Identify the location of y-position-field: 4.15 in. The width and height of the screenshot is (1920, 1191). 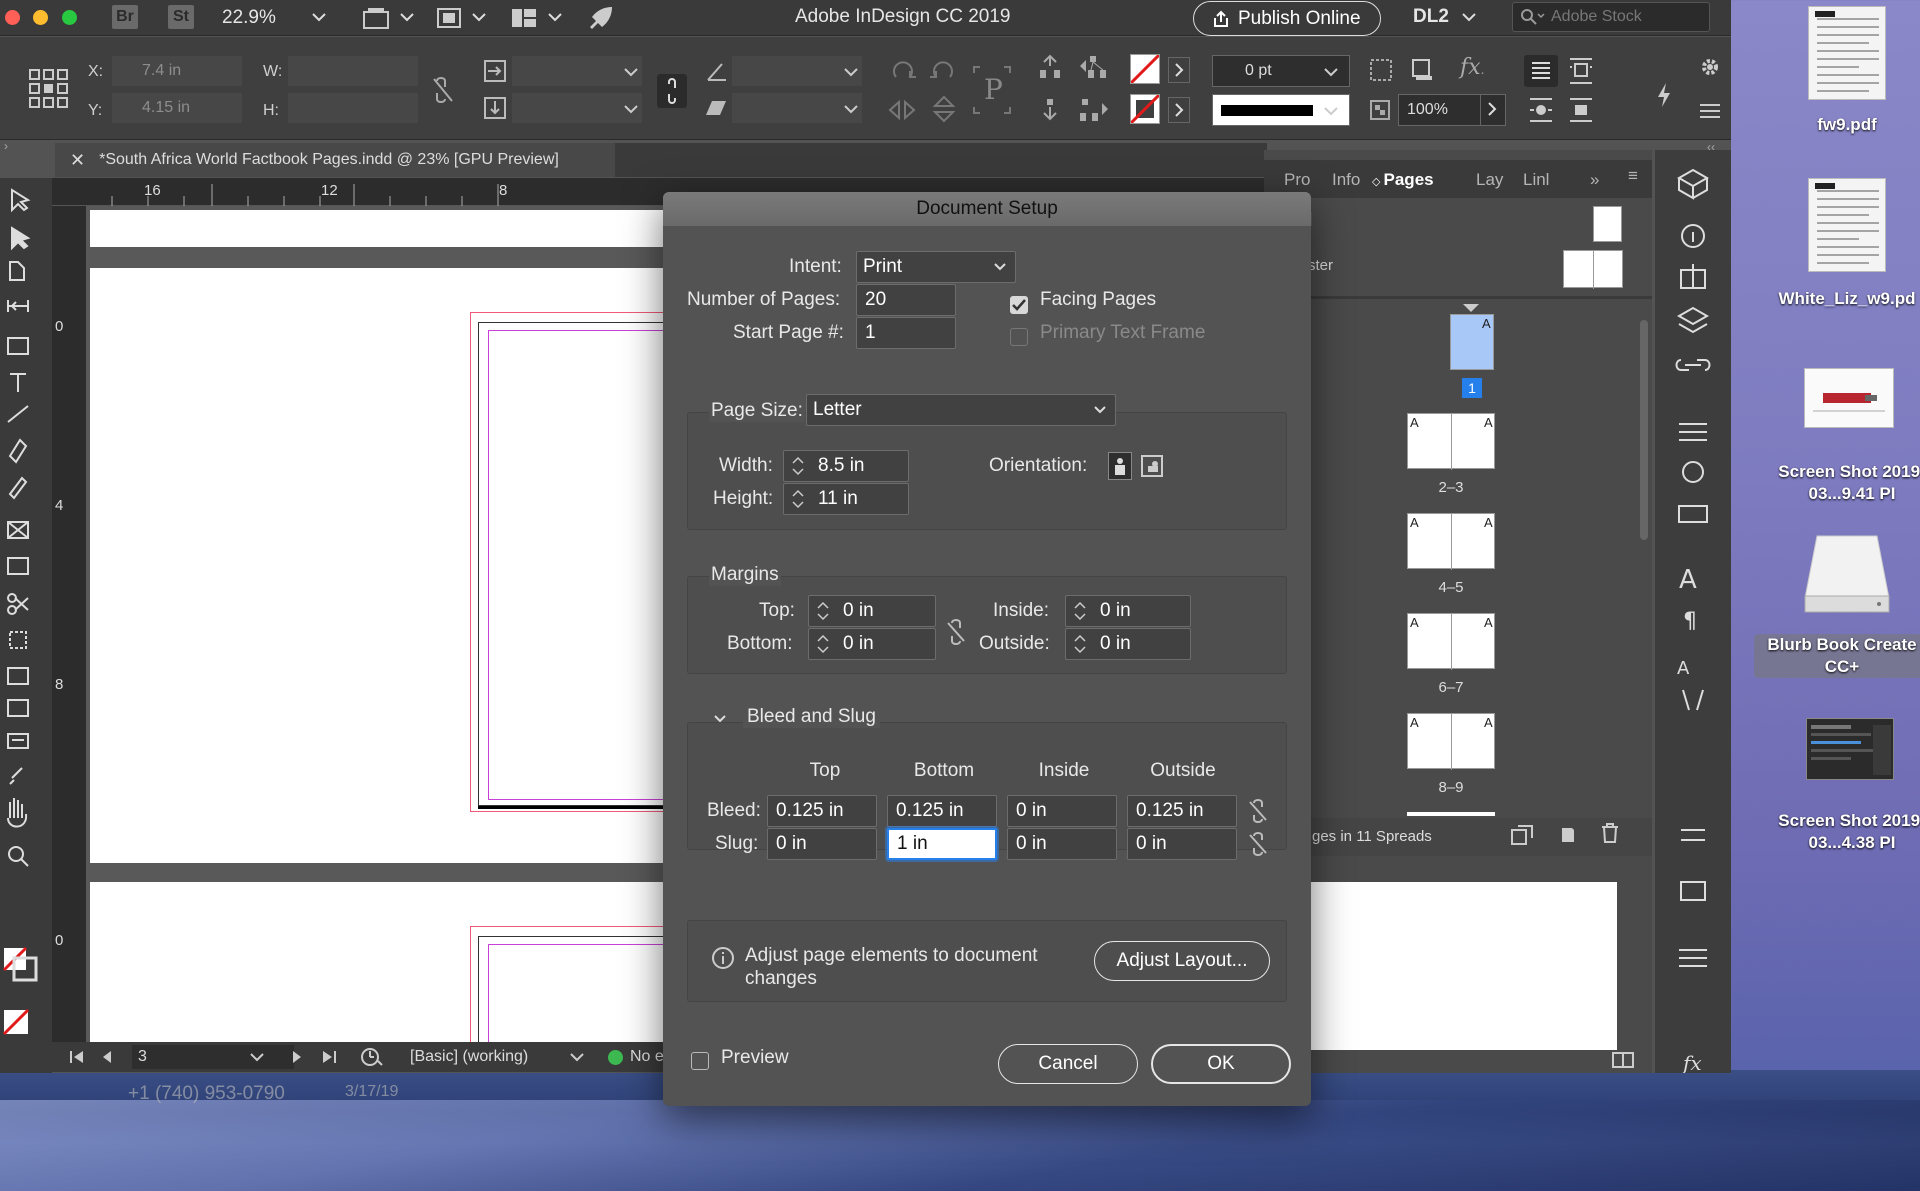
(177, 108).